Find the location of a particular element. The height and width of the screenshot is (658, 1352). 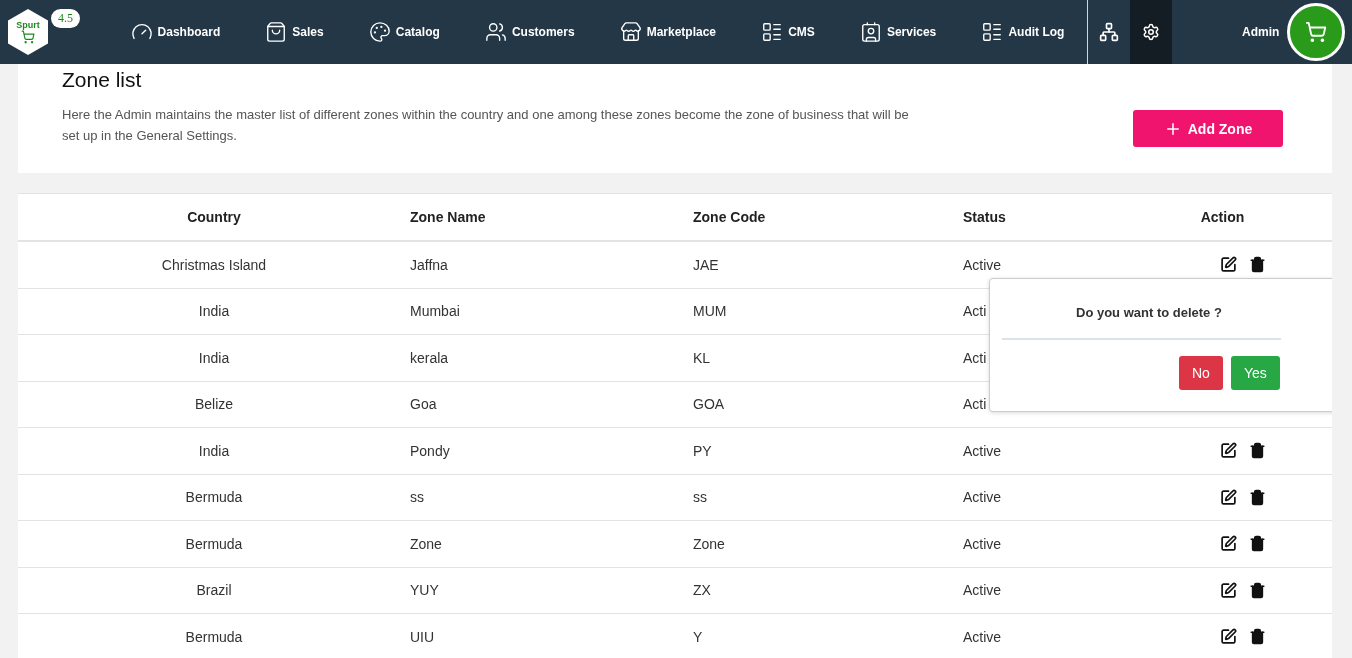

nav-link: Audit Log is located at coordinates (1023, 32).